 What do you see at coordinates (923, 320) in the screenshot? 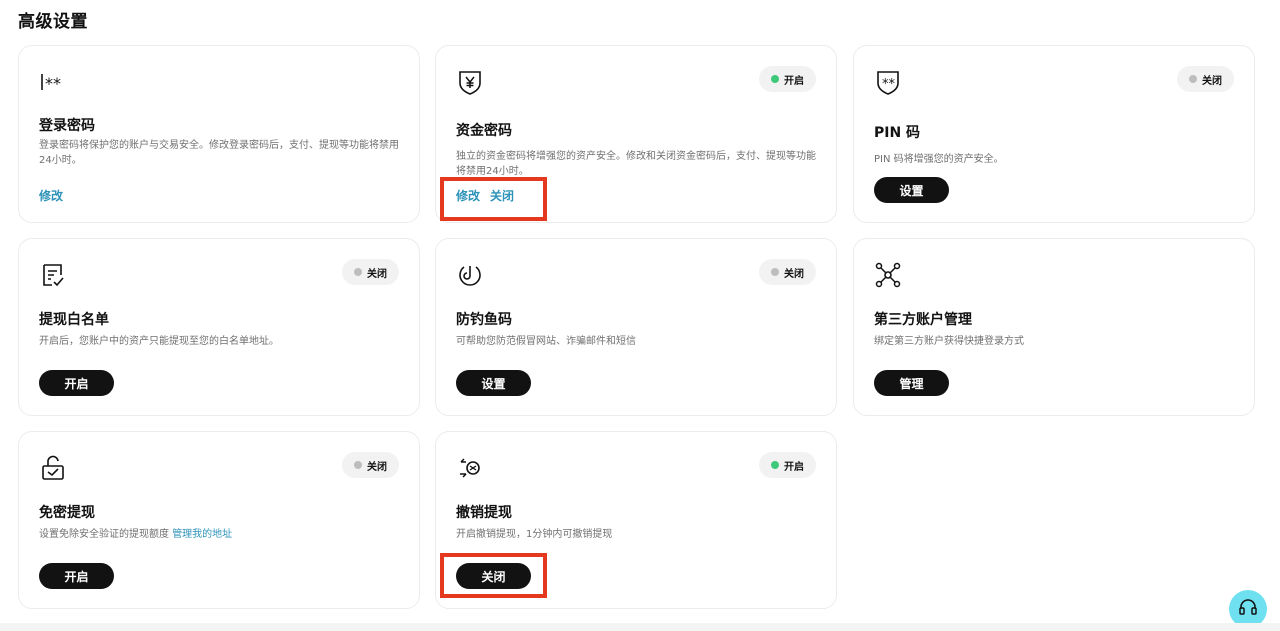
I see `card-title: 第三方账户管理` at bounding box center [923, 320].